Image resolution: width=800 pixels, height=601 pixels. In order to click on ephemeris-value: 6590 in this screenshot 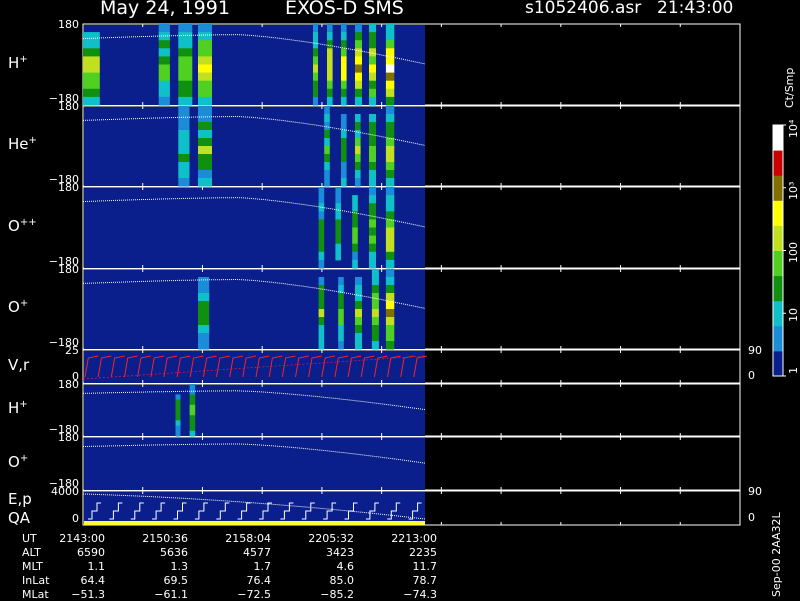, I will do `click(91, 552)`.